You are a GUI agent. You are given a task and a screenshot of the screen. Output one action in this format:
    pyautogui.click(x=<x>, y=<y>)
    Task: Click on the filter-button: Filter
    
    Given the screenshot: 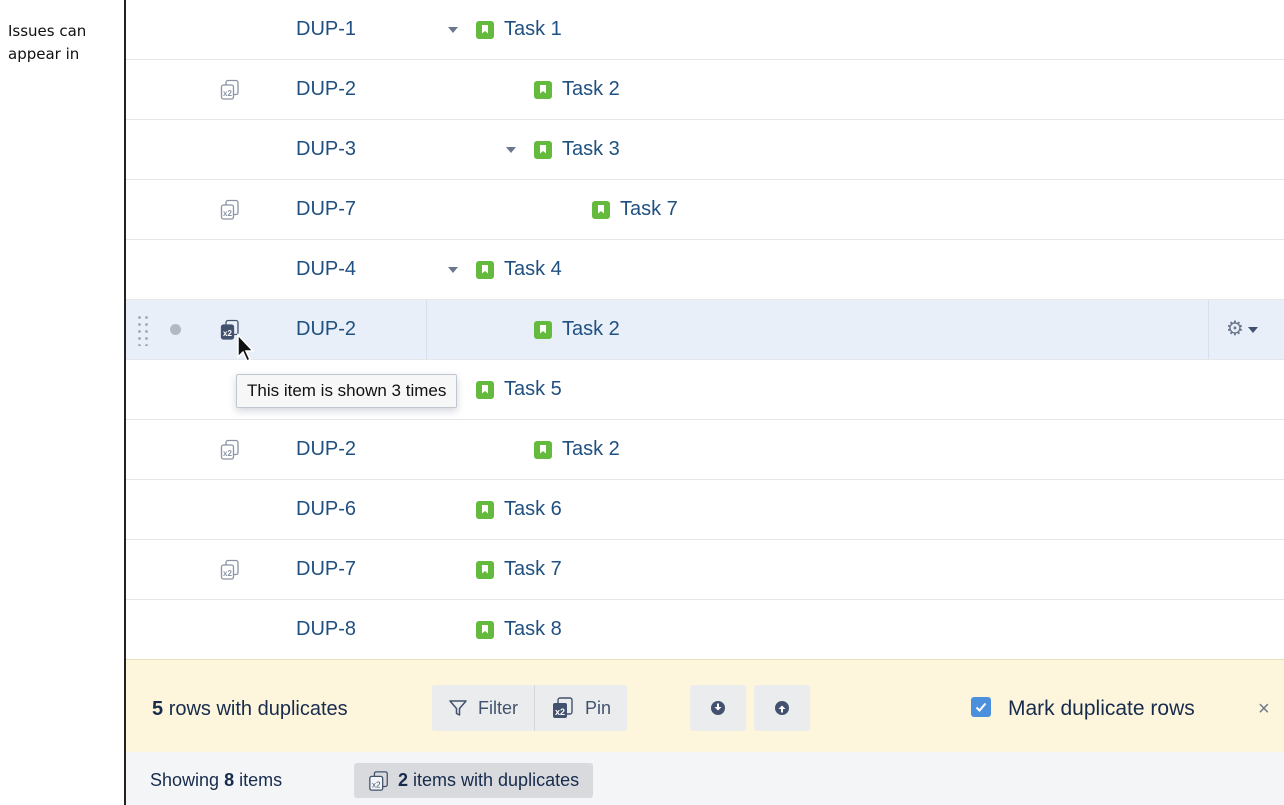 What is the action you would take?
    pyautogui.click(x=483, y=708)
    